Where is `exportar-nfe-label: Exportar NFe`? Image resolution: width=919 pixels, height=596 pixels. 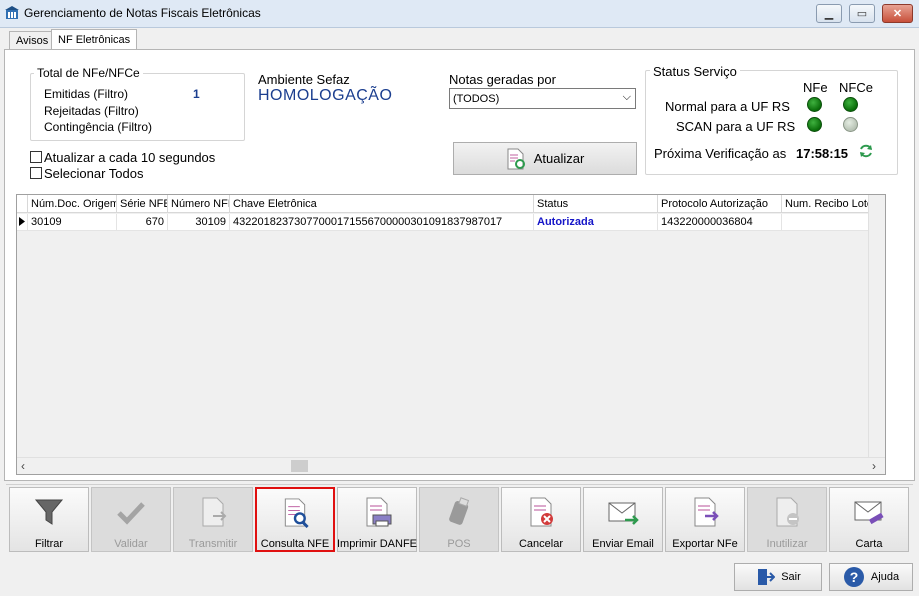 exportar-nfe-label: Exportar NFe is located at coordinates (705, 544).